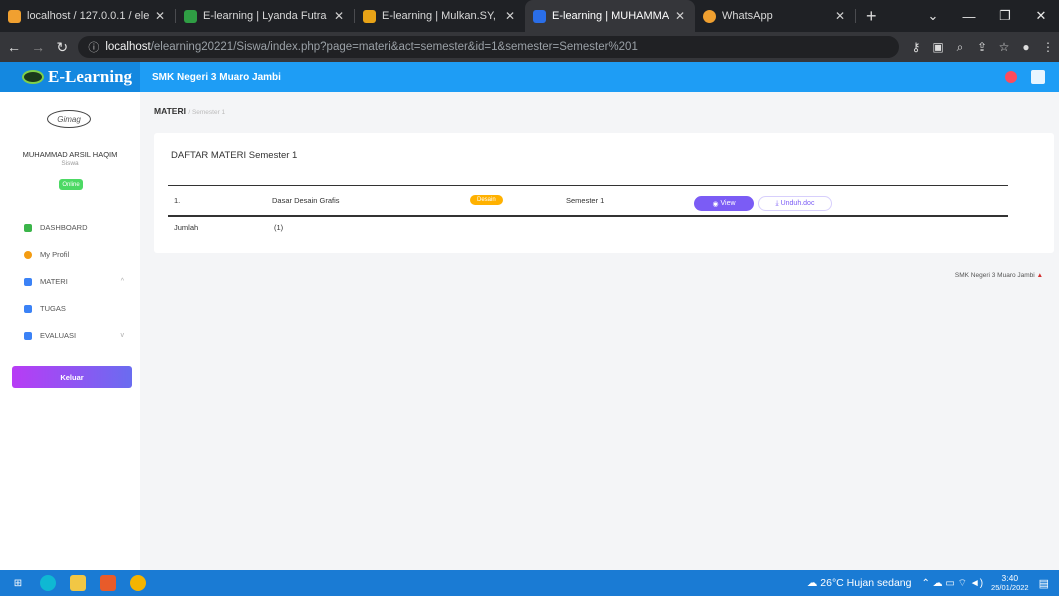 The image size is (1059, 596). Describe the element at coordinates (70, 154) in the screenshot. I see `user-name: MUHAMMAD ARSIL HAQIM` at that location.